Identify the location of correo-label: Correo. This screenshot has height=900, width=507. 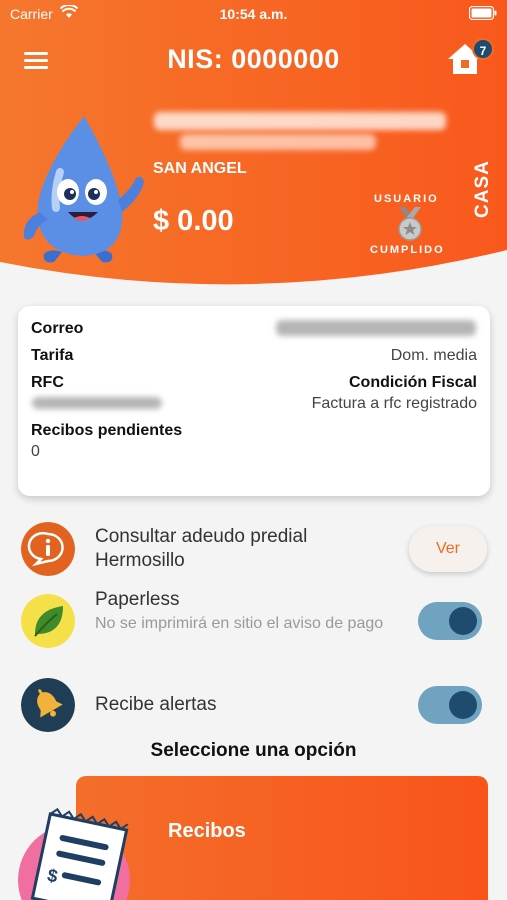
(57, 328).